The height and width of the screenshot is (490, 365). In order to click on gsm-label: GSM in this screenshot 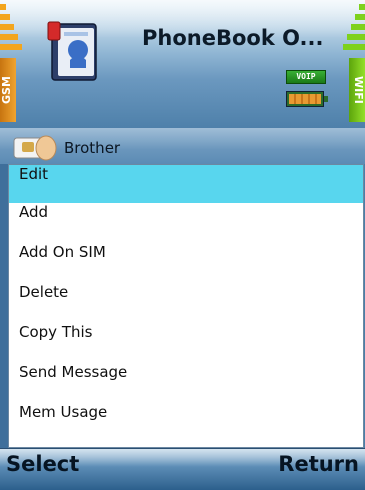, I will do `click(6, 90)`.